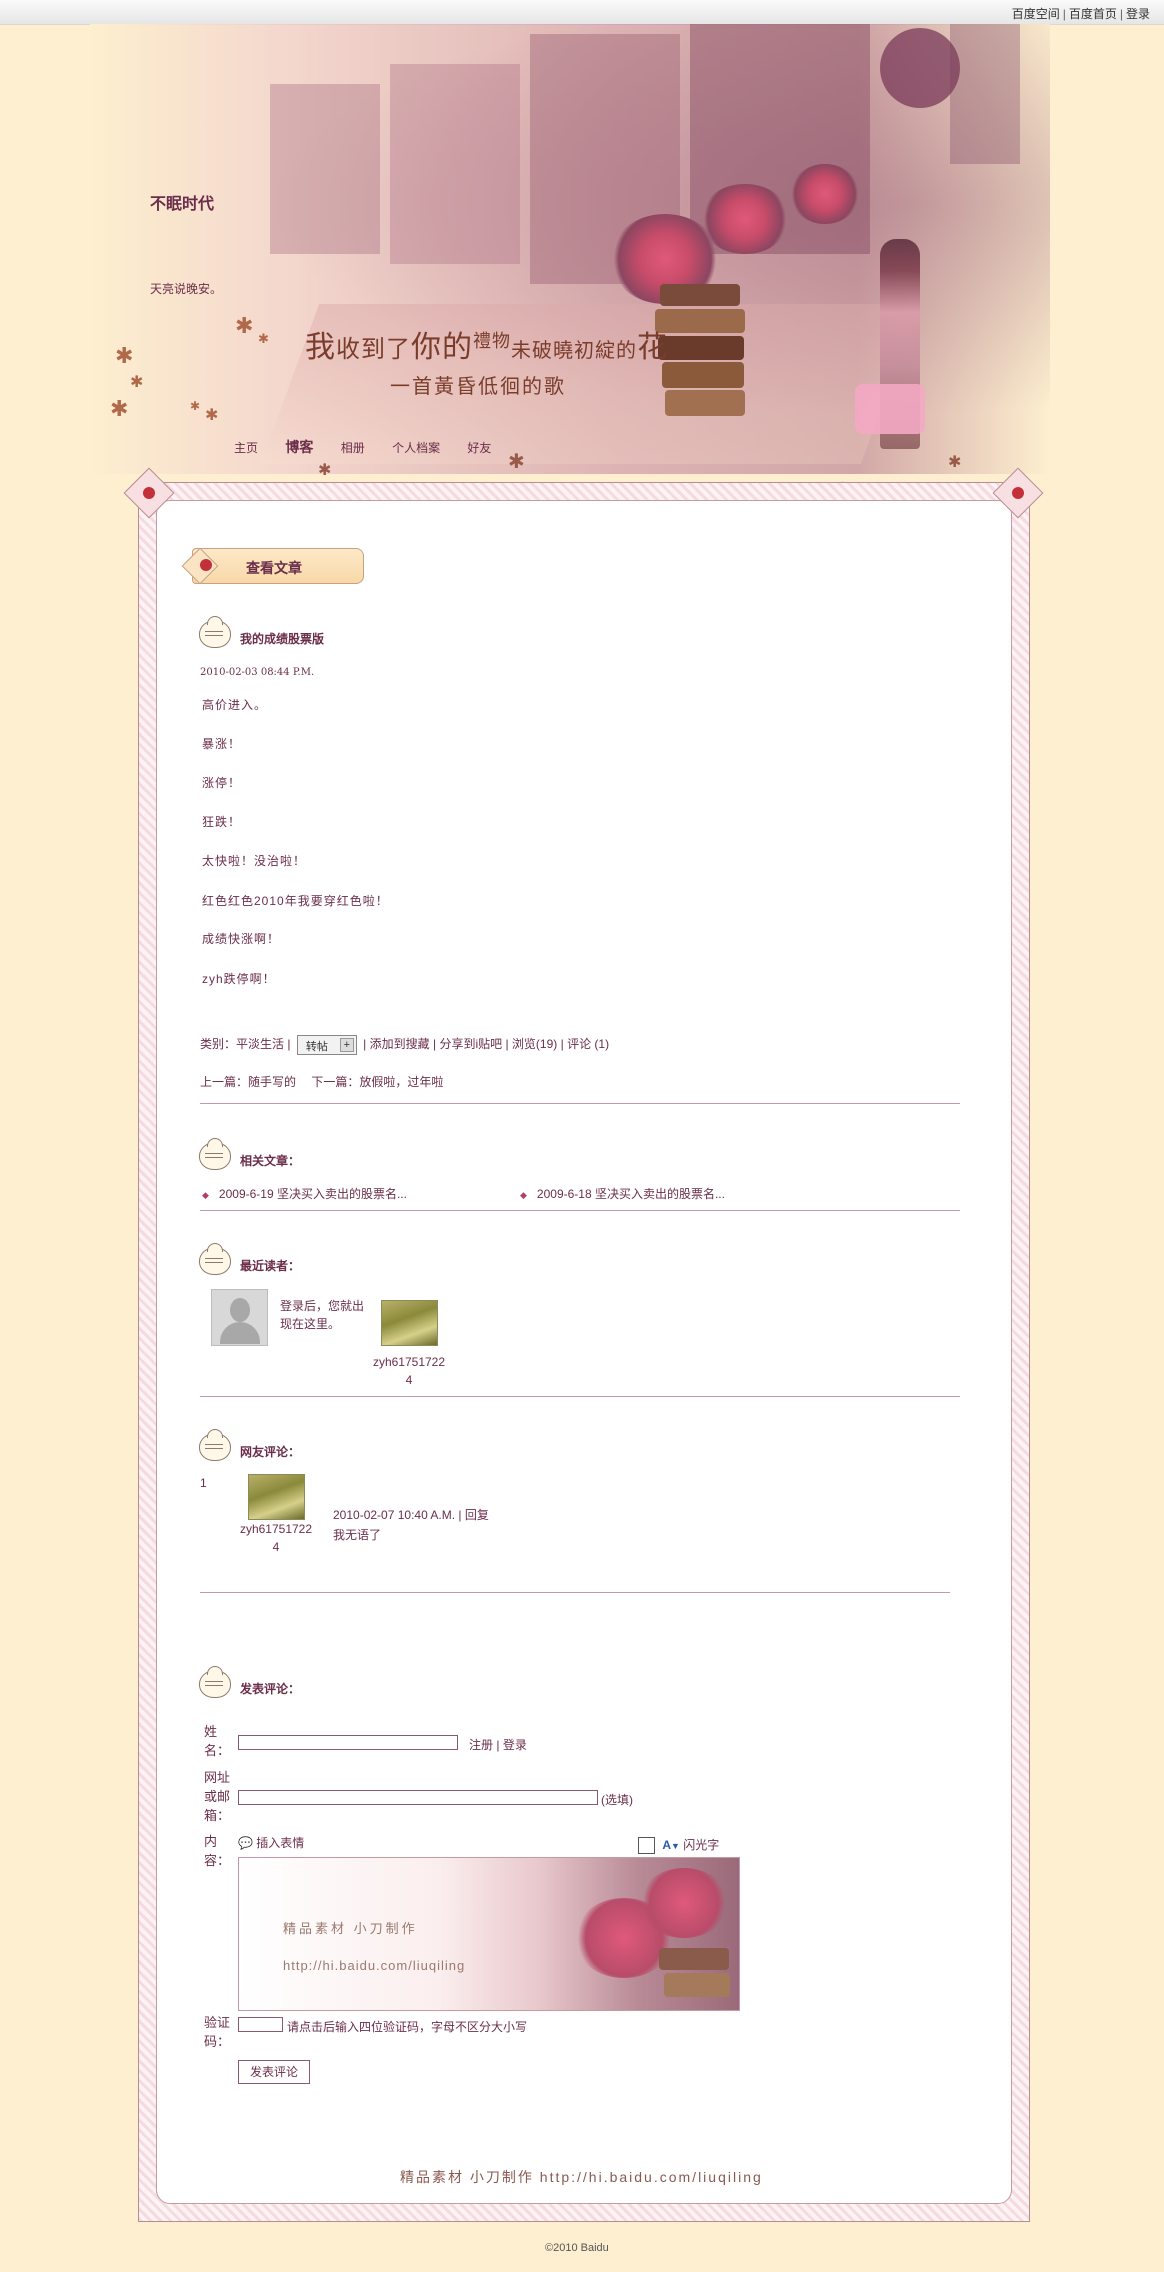 The width and height of the screenshot is (1164, 2272). What do you see at coordinates (477, 1515) in the screenshot?
I see `reply-link: 回复` at bounding box center [477, 1515].